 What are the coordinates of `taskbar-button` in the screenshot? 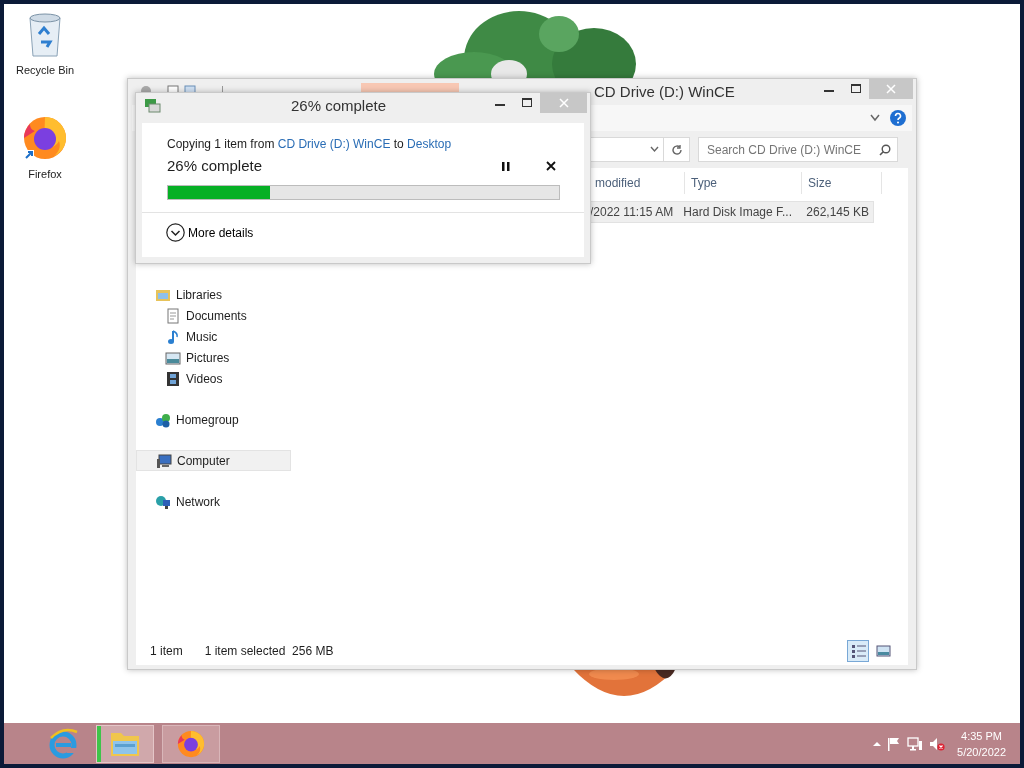 It's located at (191, 743).